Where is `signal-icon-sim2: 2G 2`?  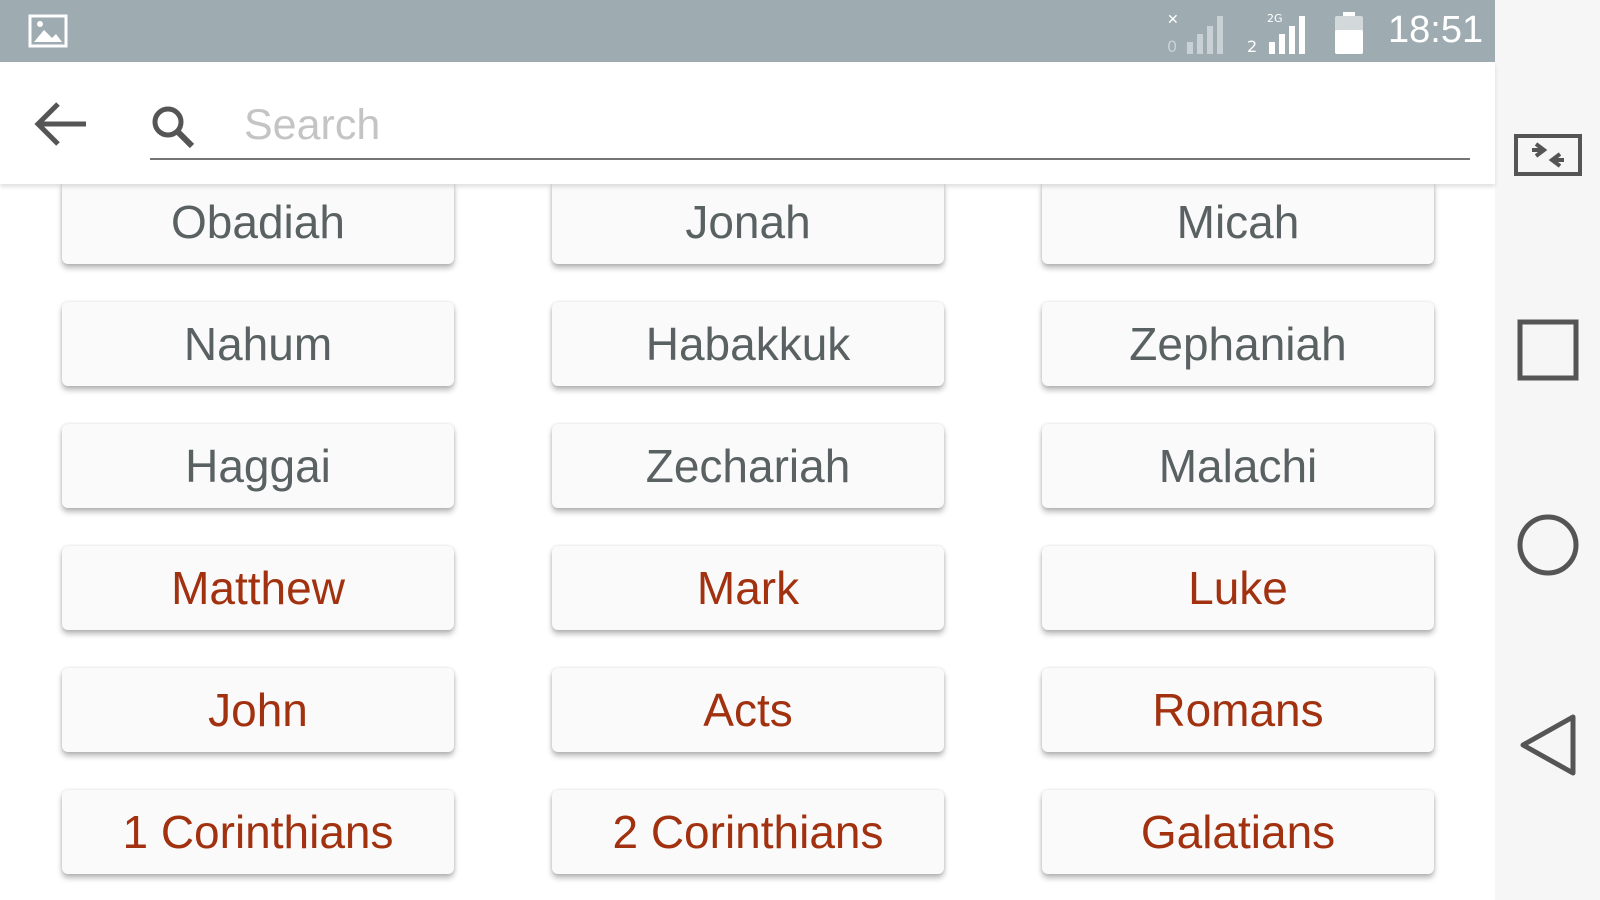
signal-icon-sim2: 2G 2 is located at coordinates (1276, 34).